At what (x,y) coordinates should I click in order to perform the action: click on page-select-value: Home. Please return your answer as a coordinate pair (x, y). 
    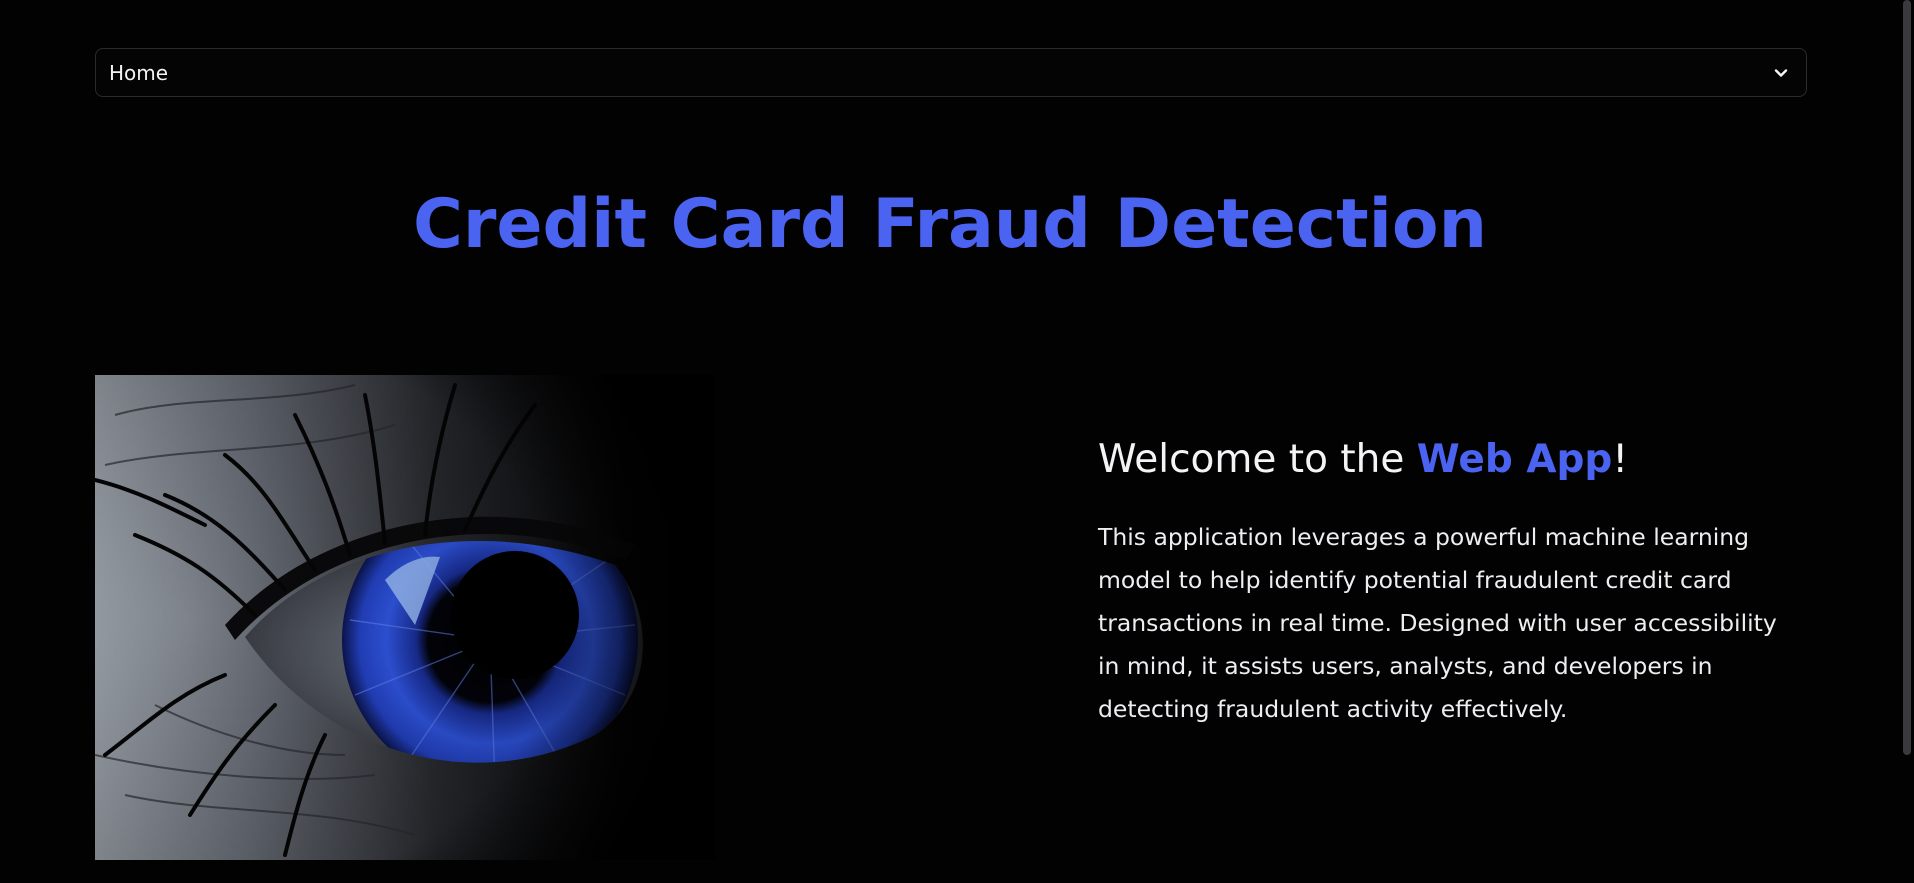
    Looking at the image, I should click on (139, 72).